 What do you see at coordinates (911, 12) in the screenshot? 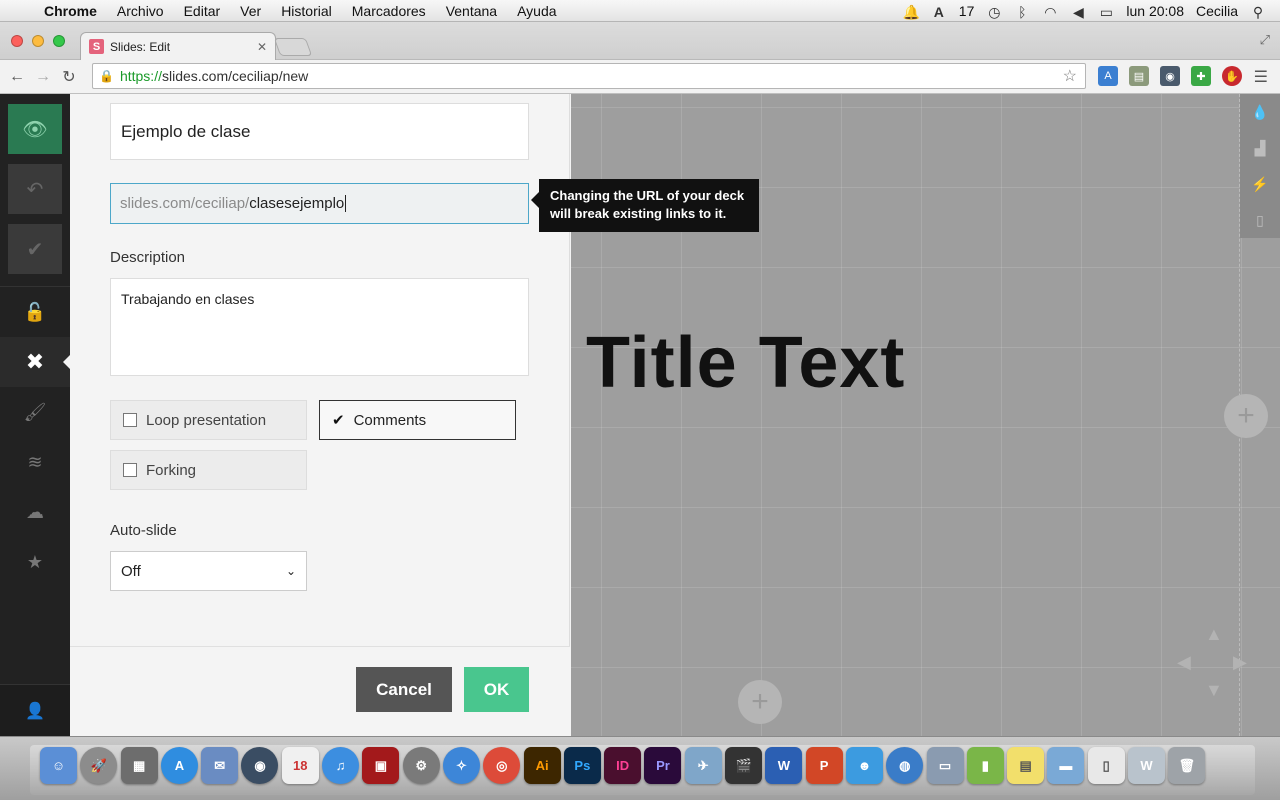
I see `notification-bell-icon: 🔔` at bounding box center [911, 12].